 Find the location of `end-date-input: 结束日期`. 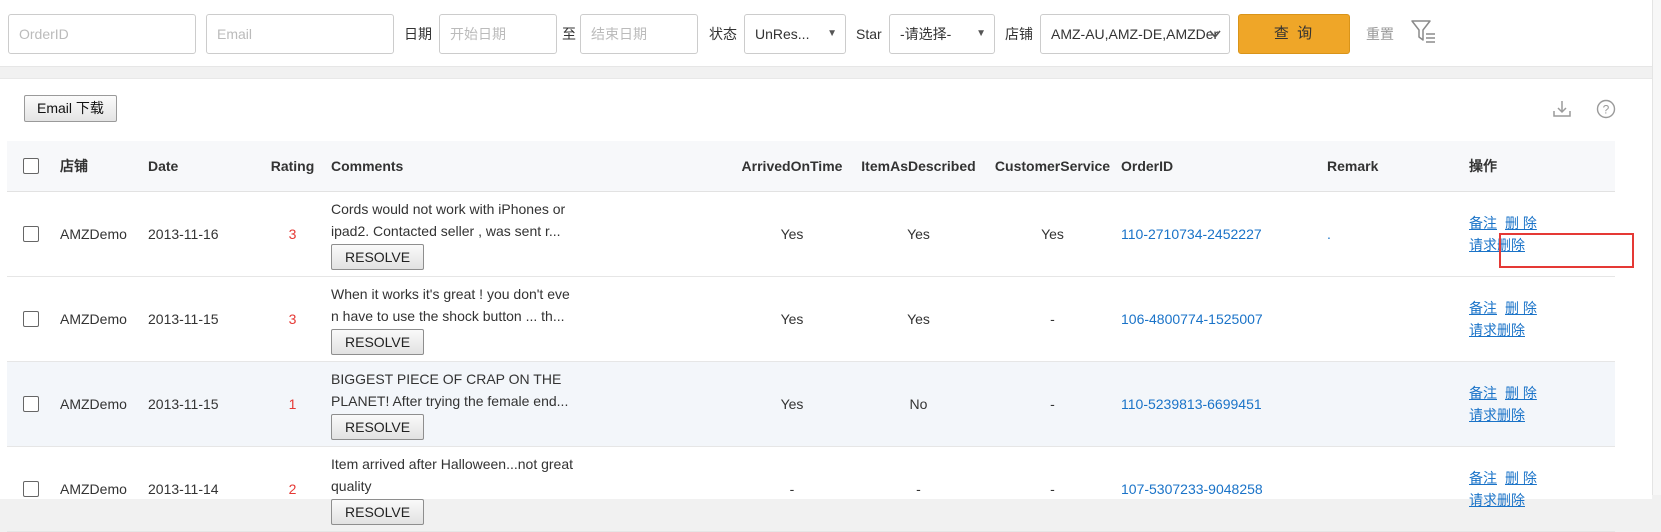

end-date-input: 结束日期 is located at coordinates (639, 34).